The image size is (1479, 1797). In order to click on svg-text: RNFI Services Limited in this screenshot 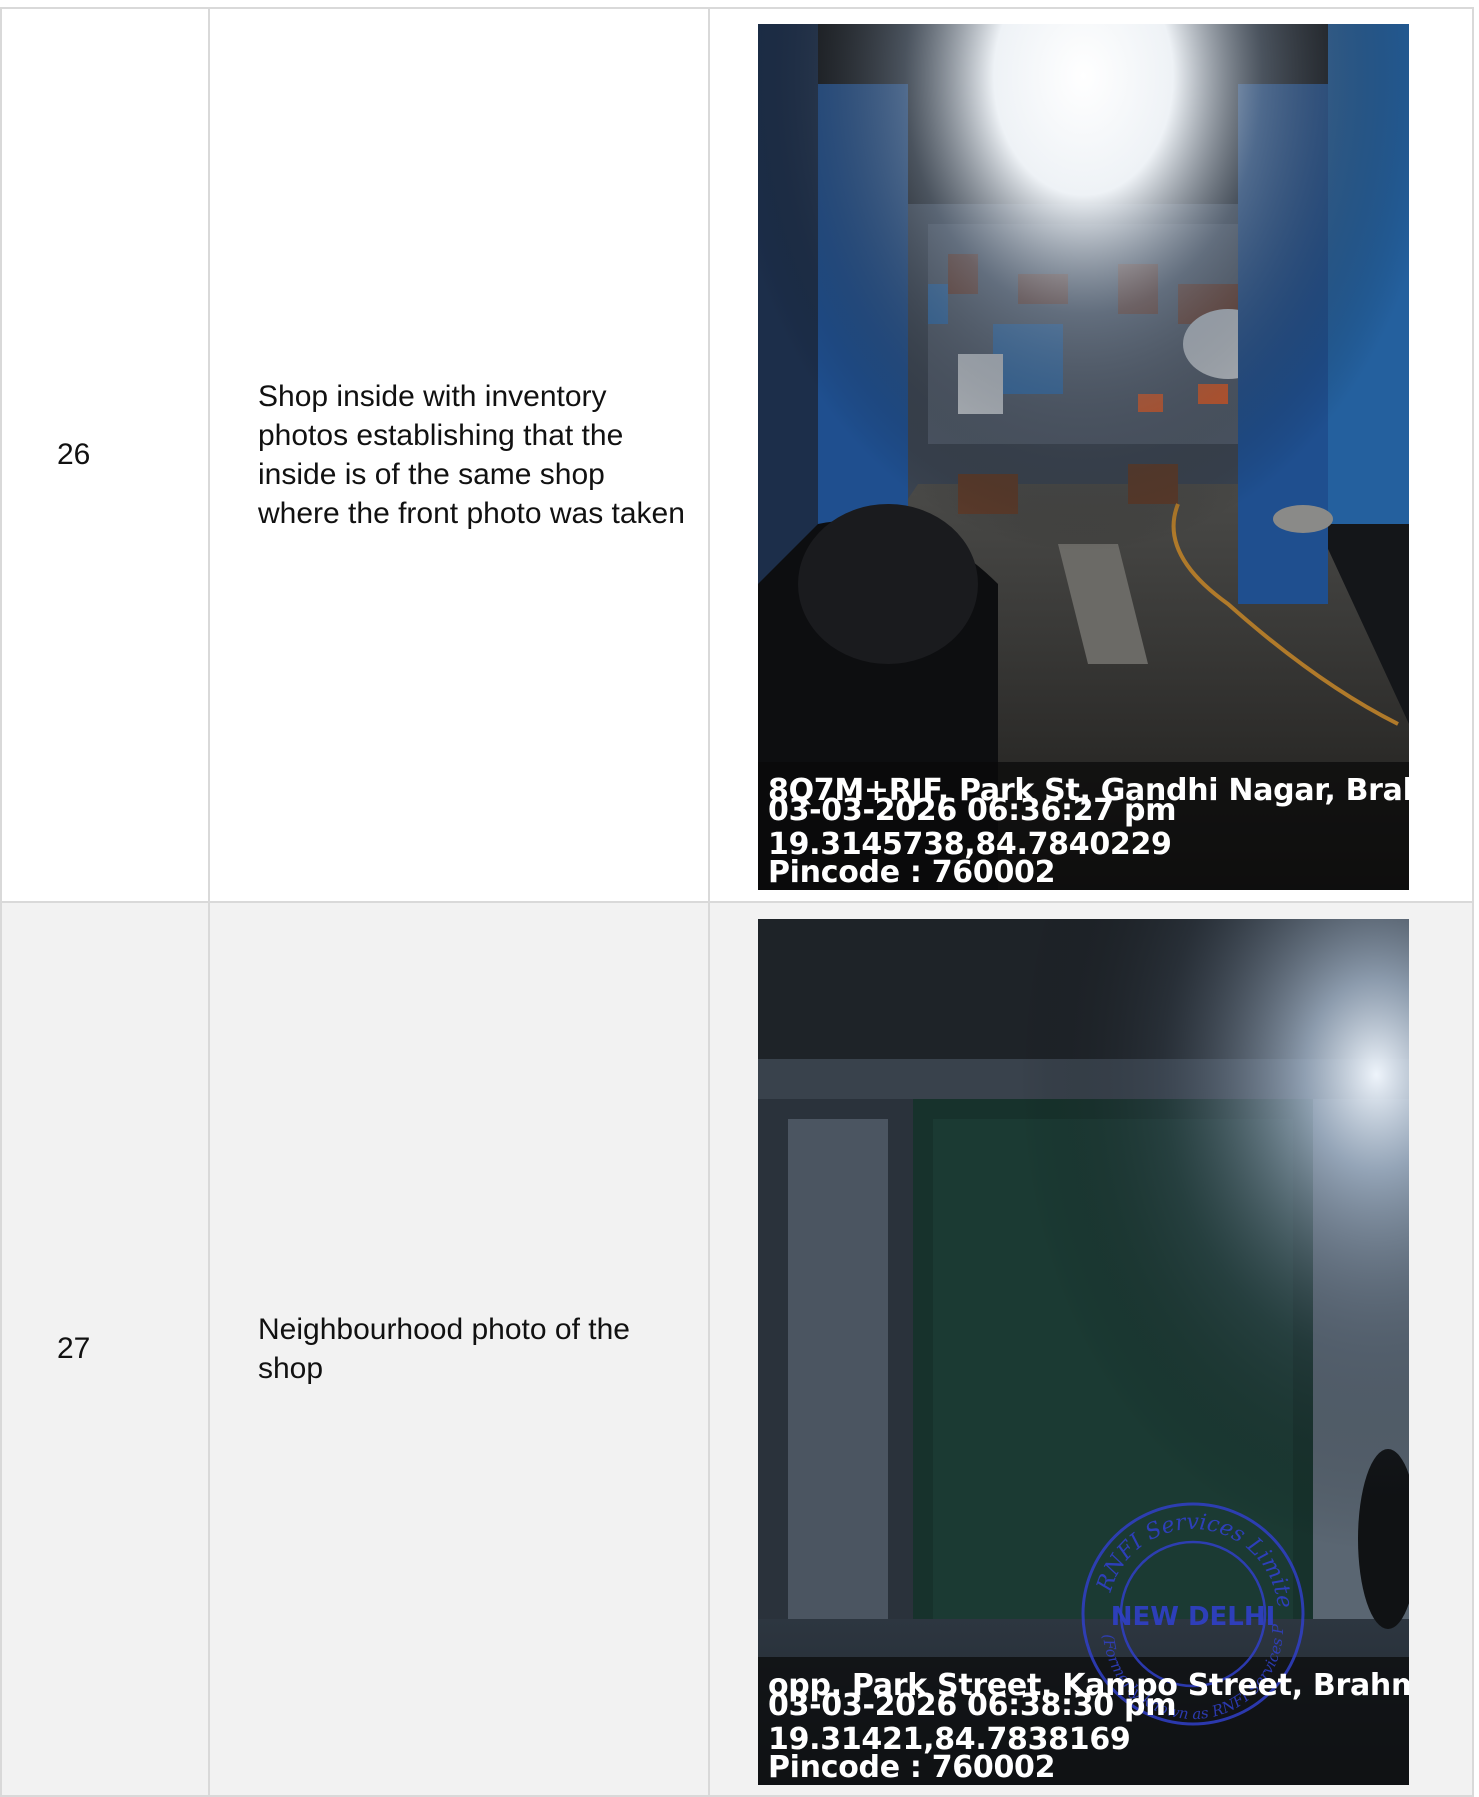, I will do `click(1187, 1554)`.